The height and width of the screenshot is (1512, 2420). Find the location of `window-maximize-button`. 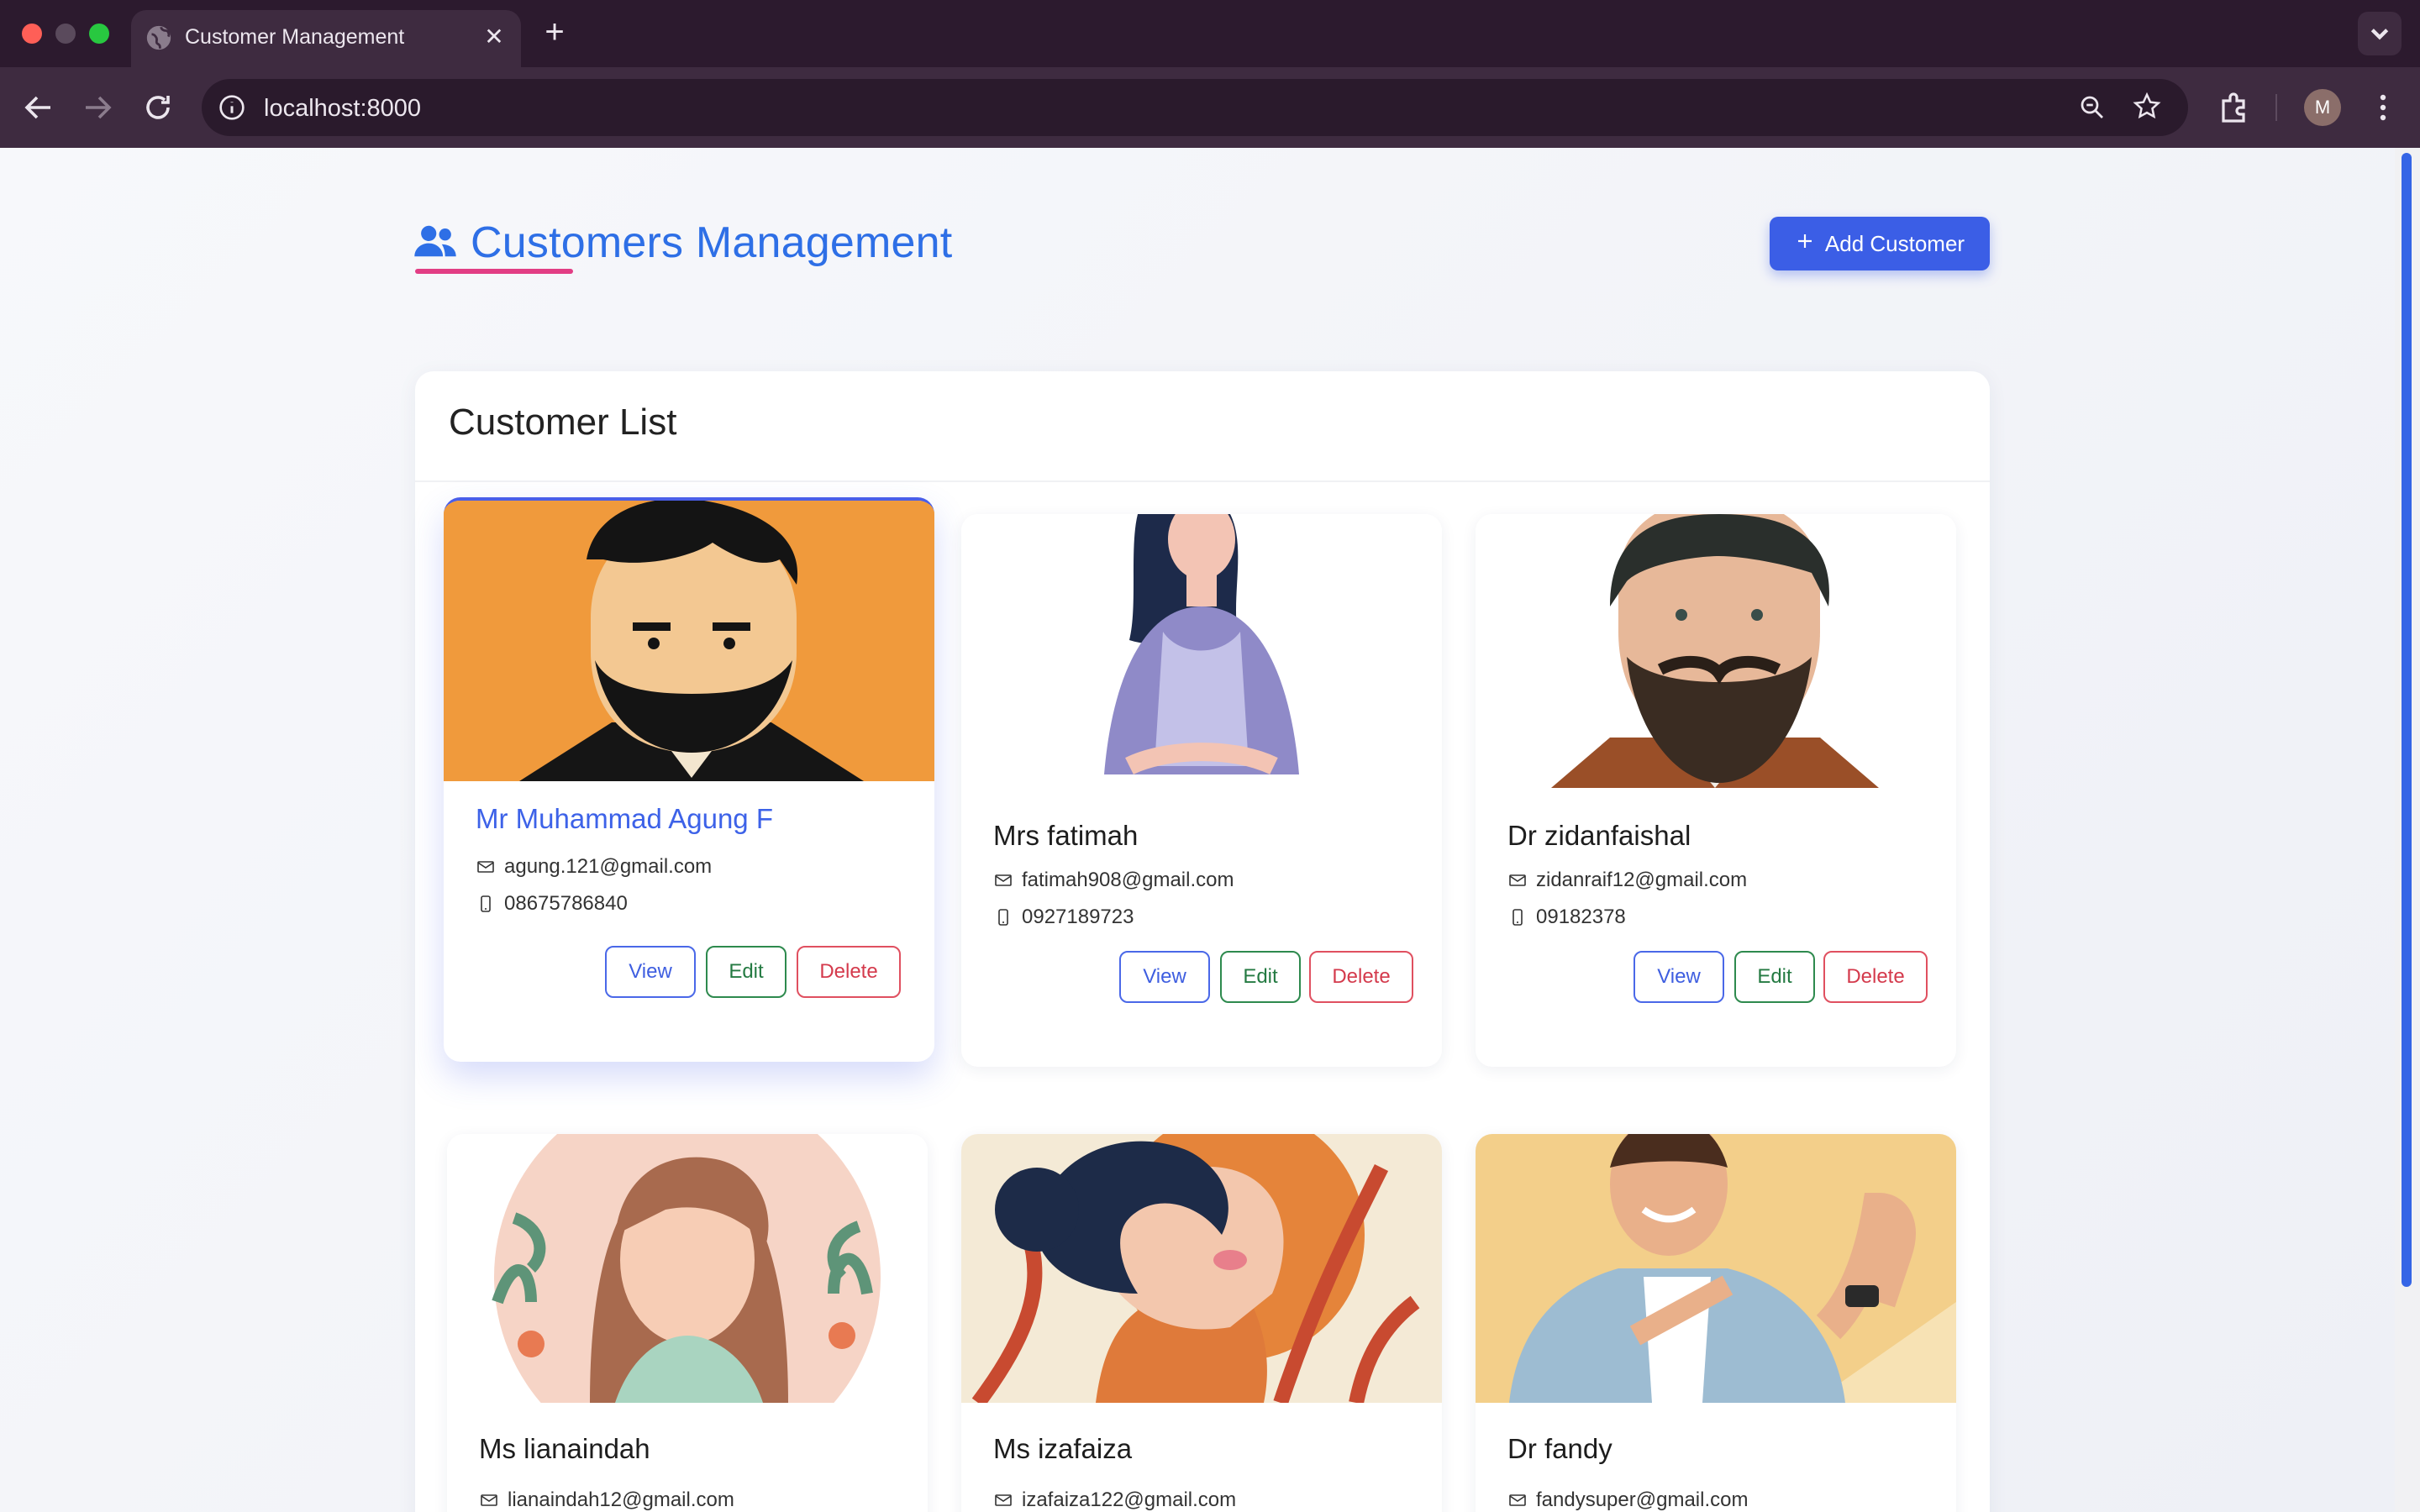

window-maximize-button is located at coordinates (99, 34).